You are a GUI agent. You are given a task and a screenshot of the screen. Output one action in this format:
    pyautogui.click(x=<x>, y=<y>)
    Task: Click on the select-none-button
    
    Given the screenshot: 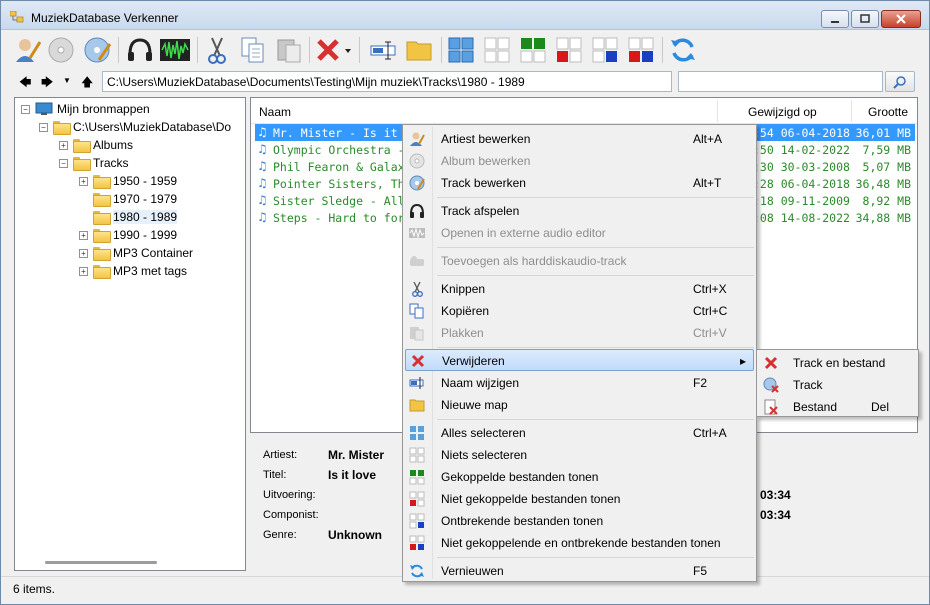 What is the action you would take?
    pyautogui.click(x=497, y=50)
    